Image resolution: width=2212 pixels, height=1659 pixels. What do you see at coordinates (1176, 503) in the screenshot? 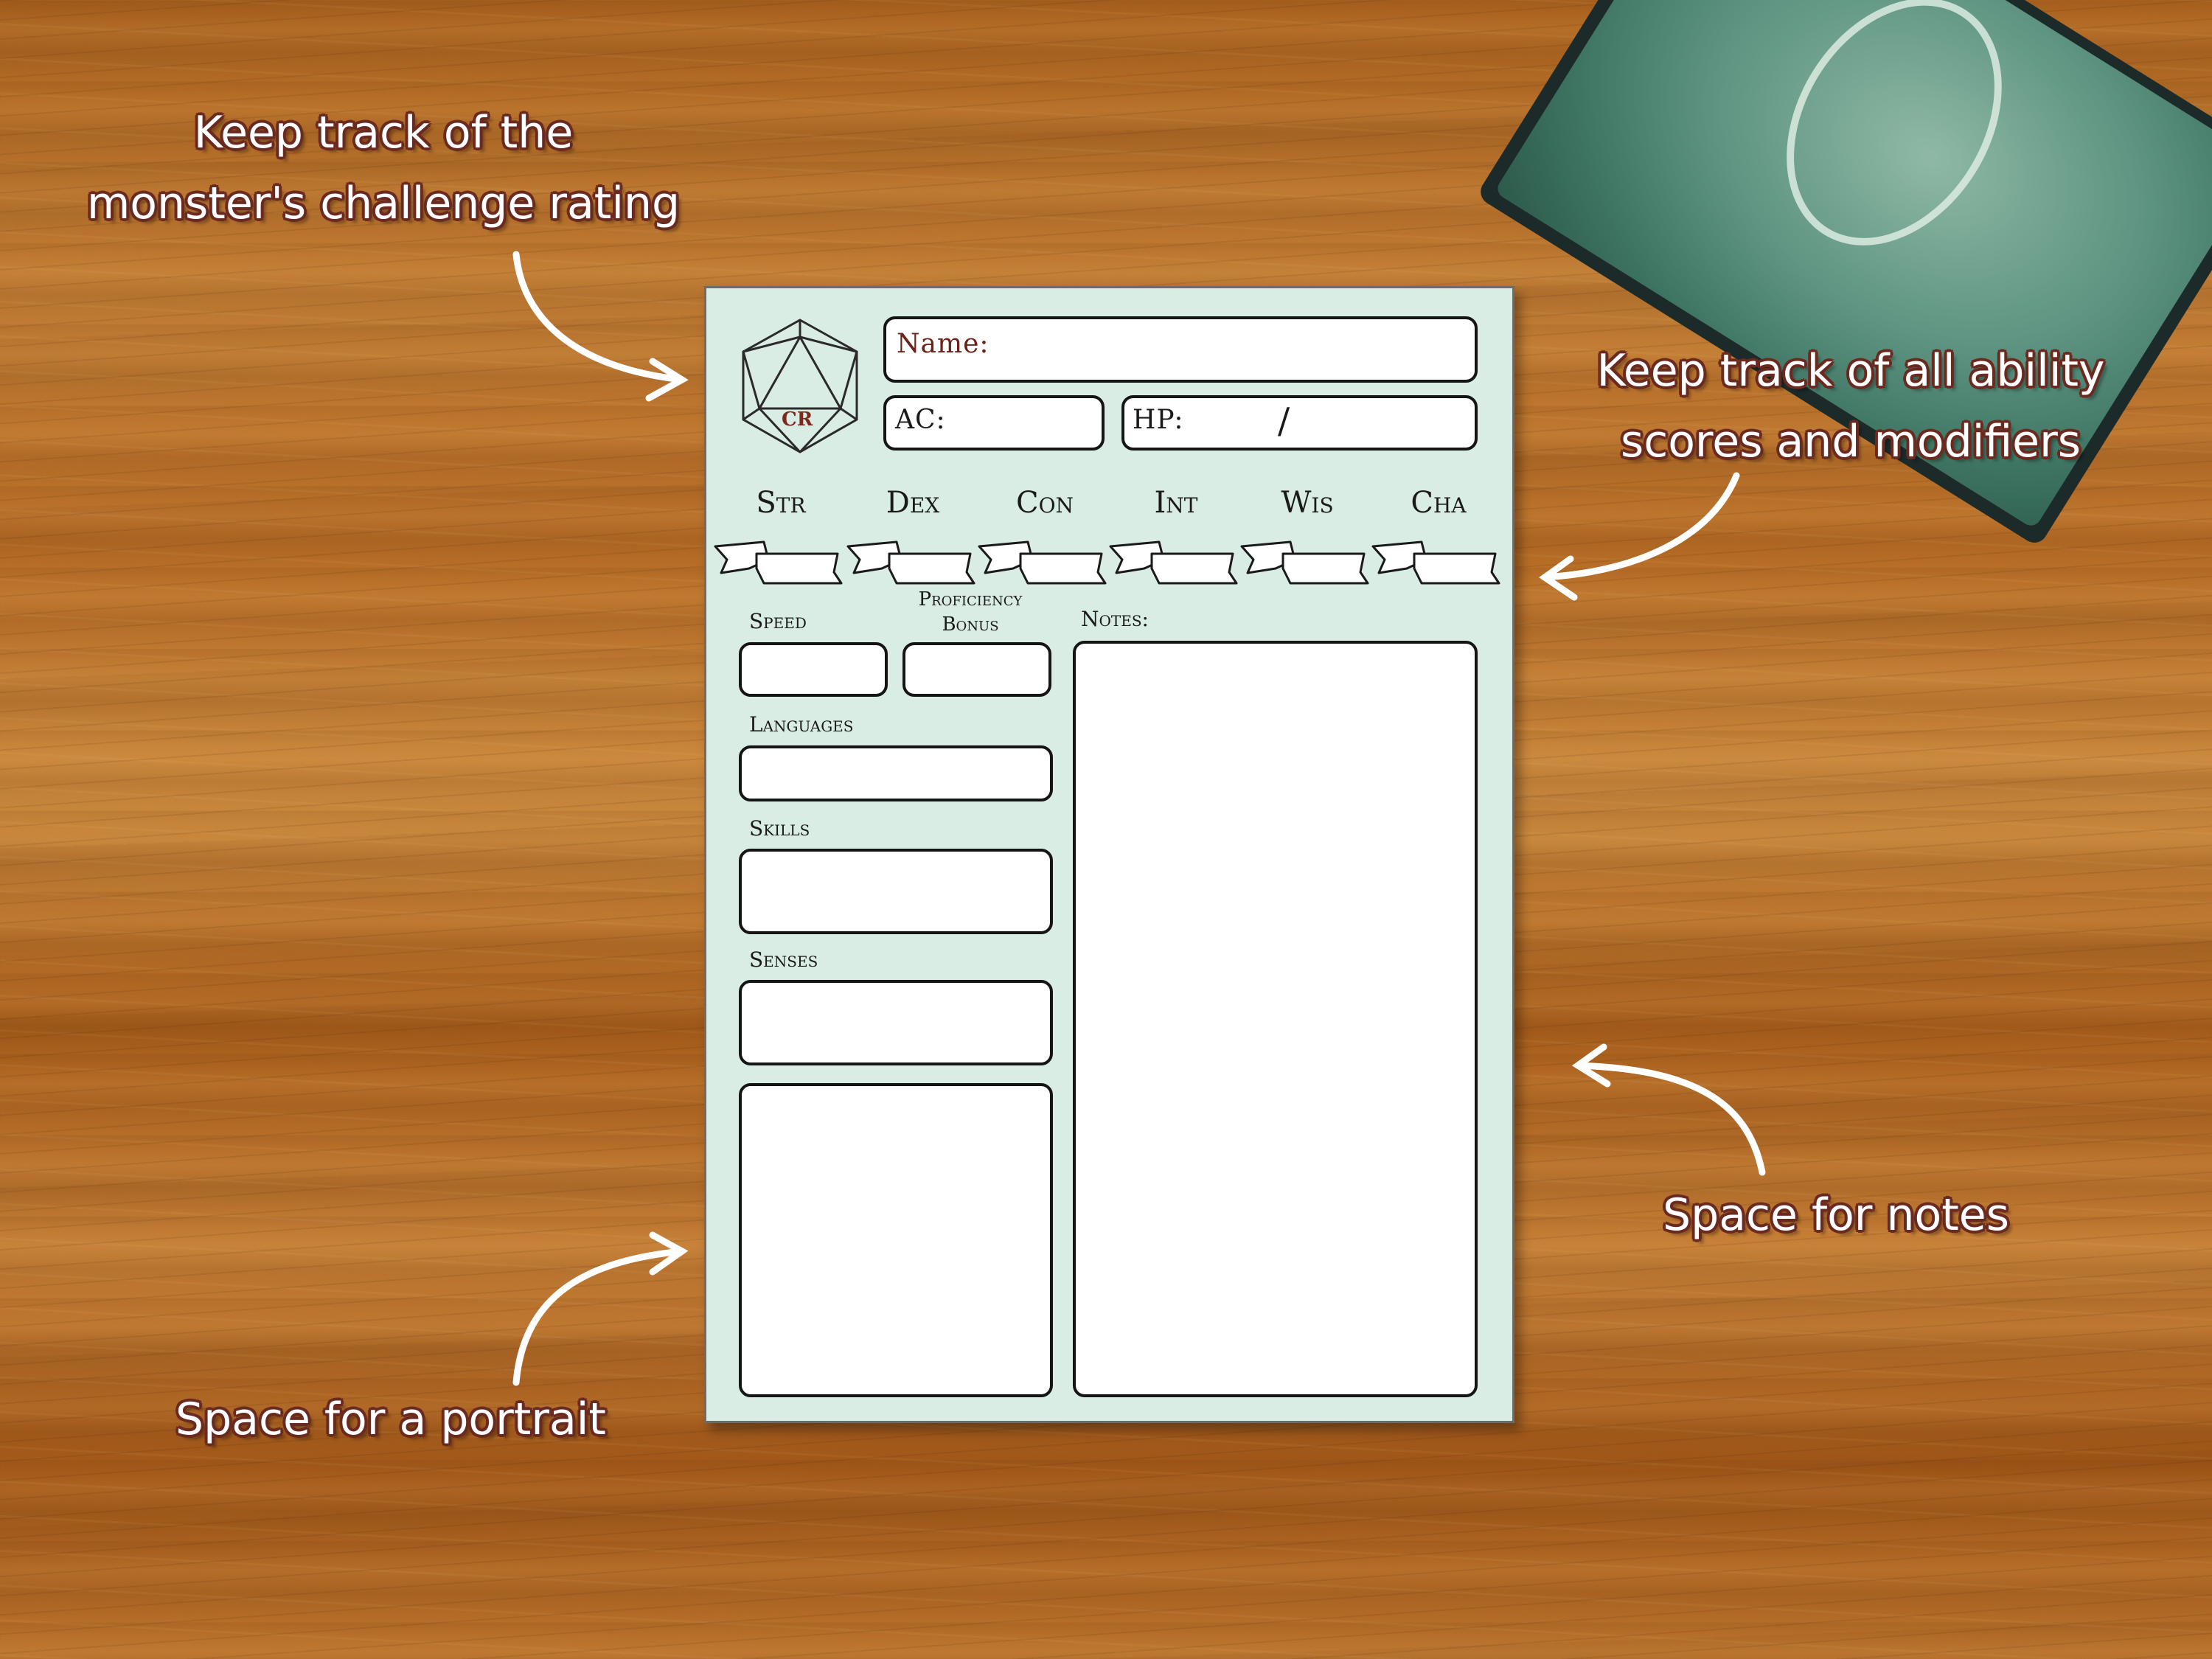
I see `ability-int: Int` at bounding box center [1176, 503].